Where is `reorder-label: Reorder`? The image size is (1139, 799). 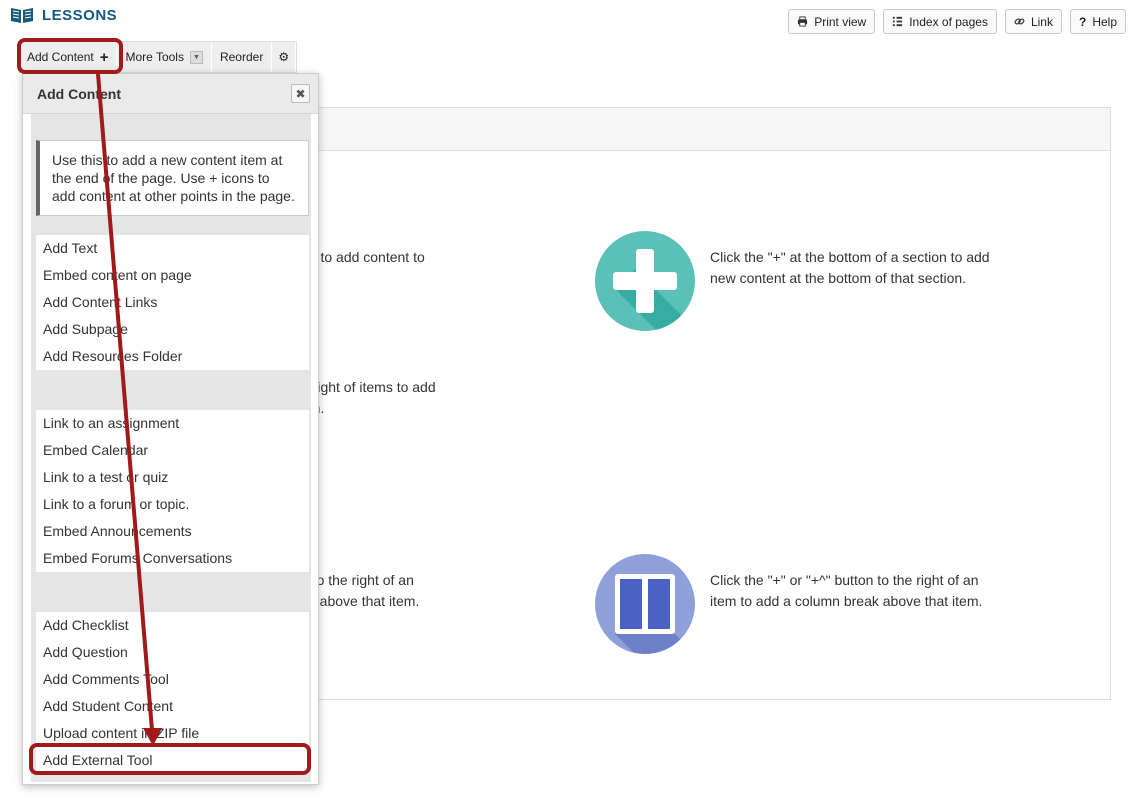 reorder-label: Reorder is located at coordinates (241, 57).